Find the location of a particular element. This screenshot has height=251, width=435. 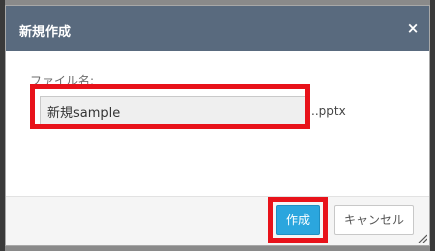

cancel-button: キャンセル is located at coordinates (374, 220).